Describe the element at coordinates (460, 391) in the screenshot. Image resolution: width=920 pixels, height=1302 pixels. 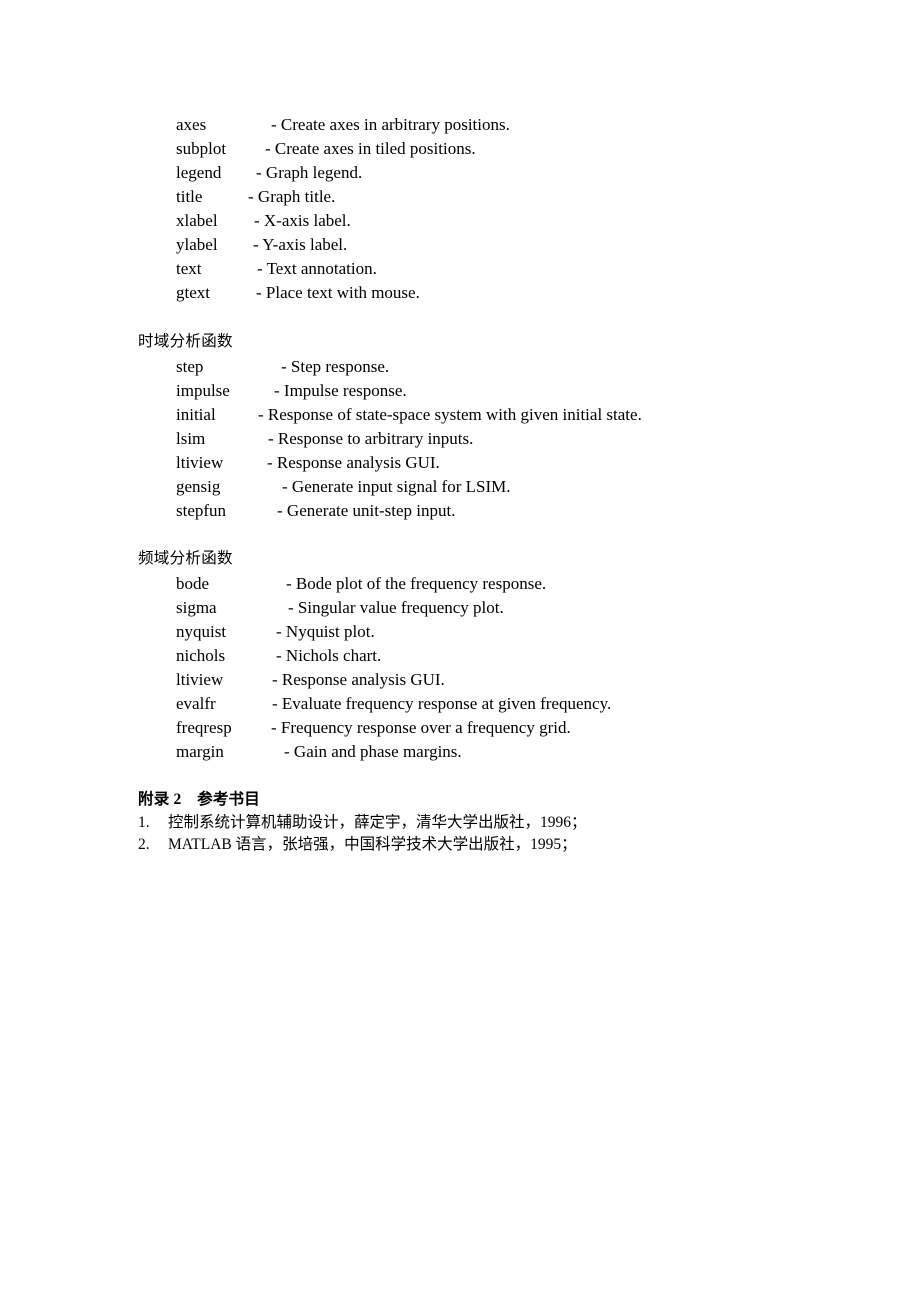
I see `function-entry: impulse - Impulse response.` at that location.